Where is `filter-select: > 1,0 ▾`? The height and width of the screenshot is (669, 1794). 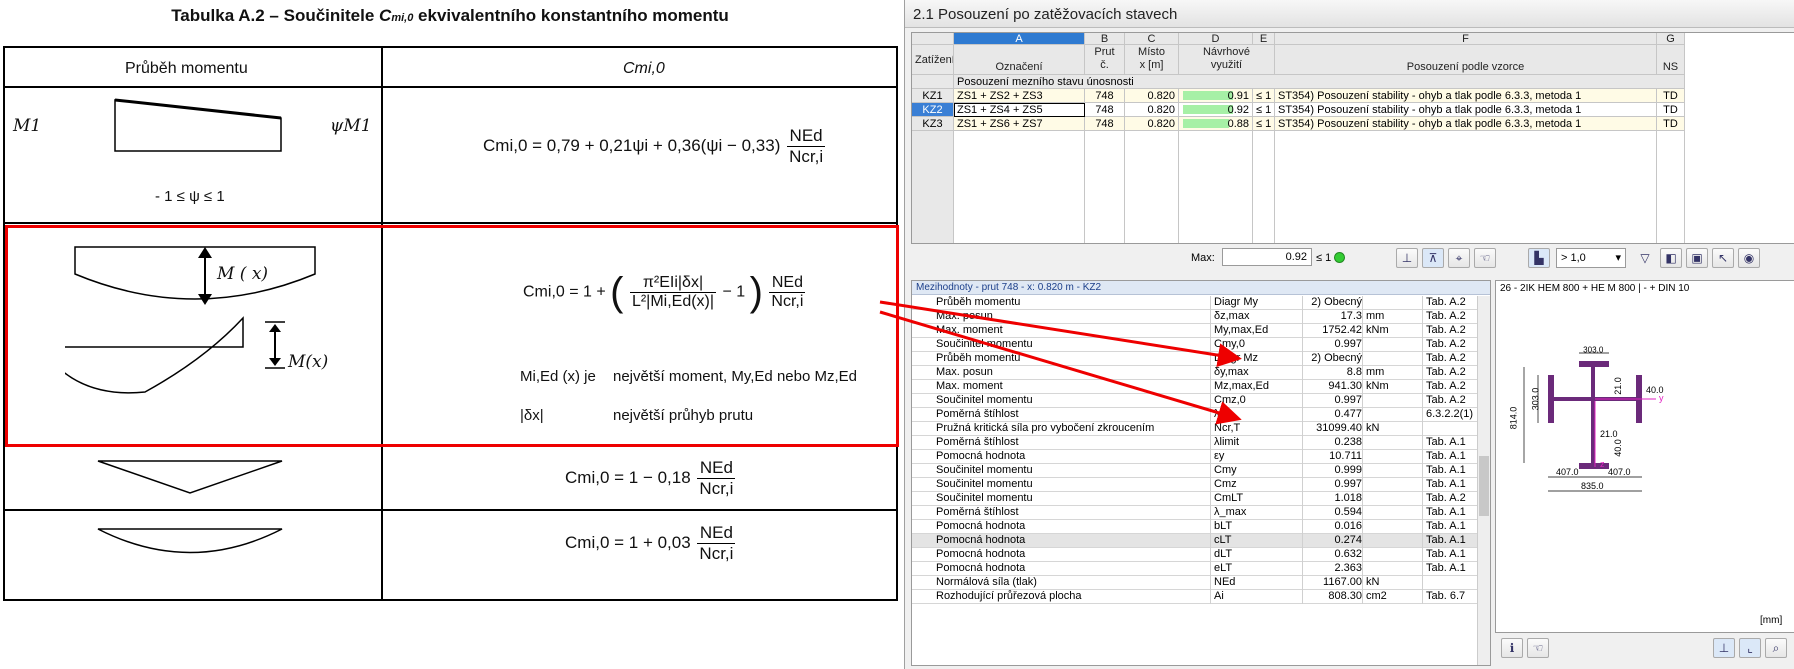
filter-select: > 1,0 ▾ is located at coordinates (1591, 258).